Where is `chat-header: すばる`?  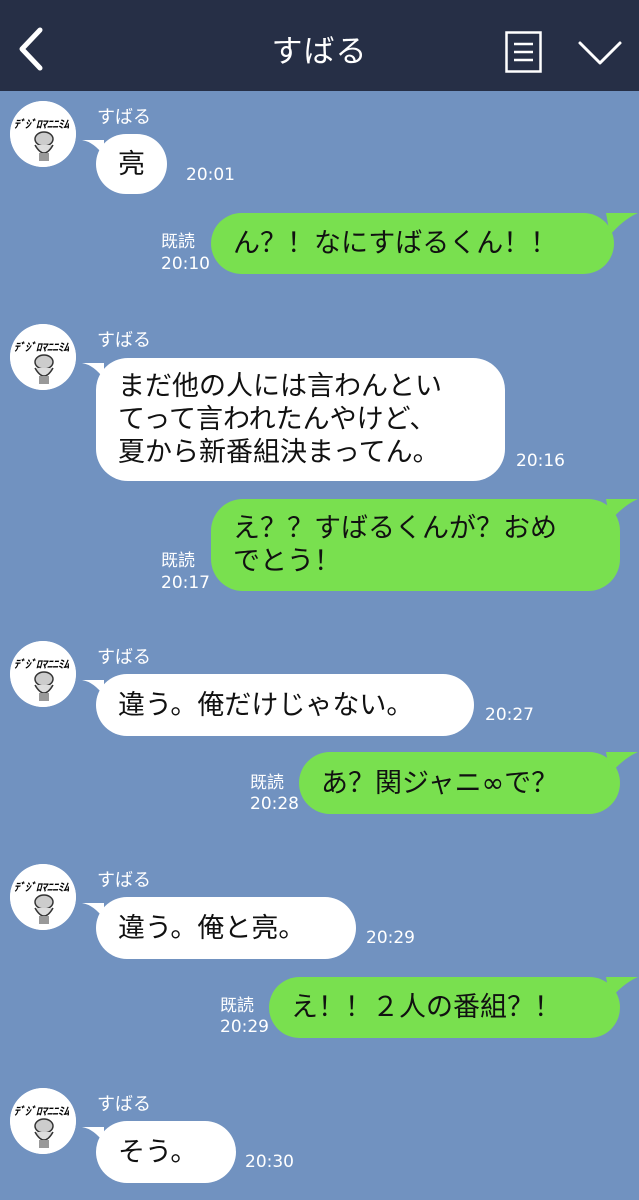 chat-header: すばる is located at coordinates (319, 45).